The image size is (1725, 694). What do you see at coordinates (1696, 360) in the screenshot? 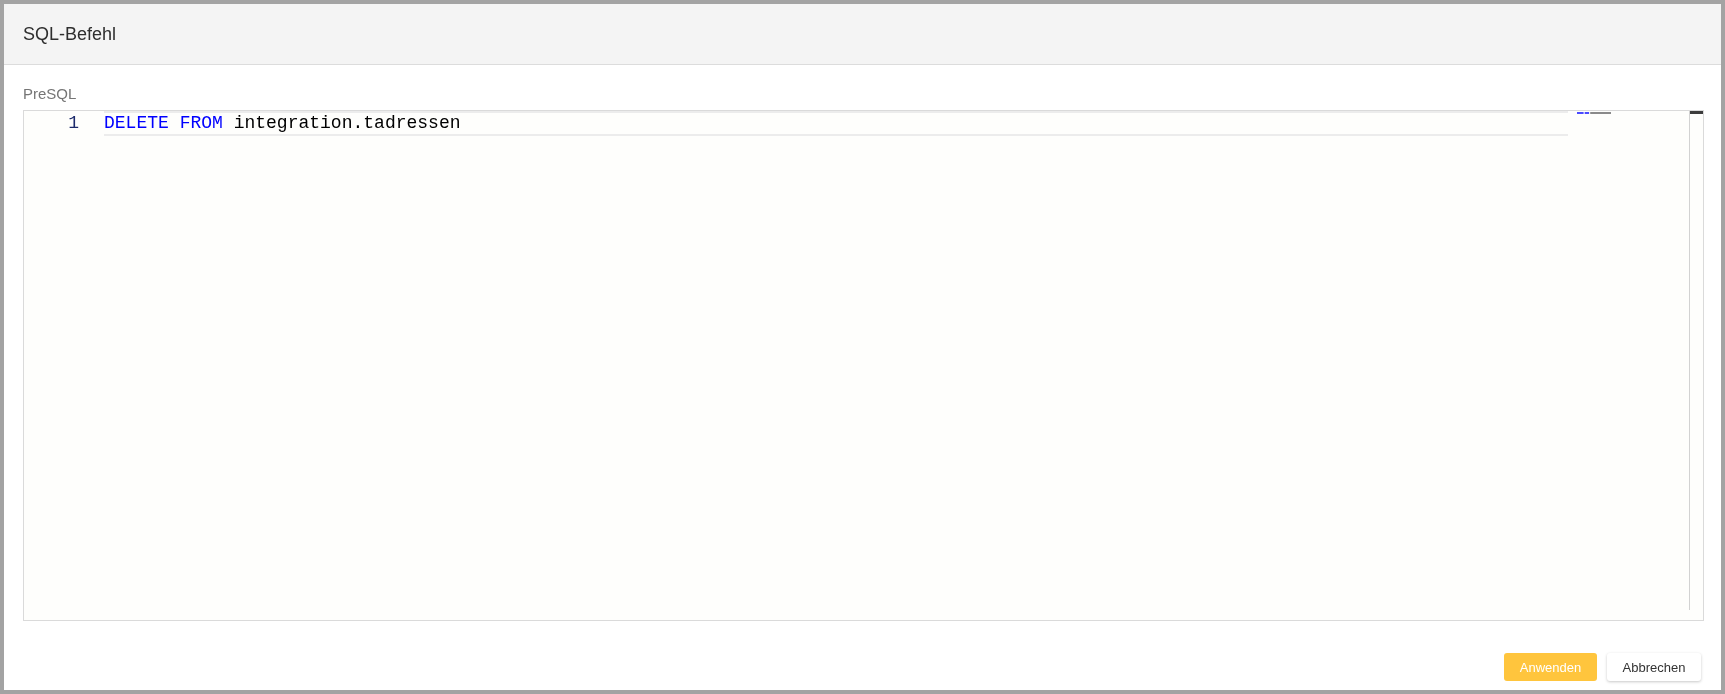
I see `vertical-scrollbar` at bounding box center [1696, 360].